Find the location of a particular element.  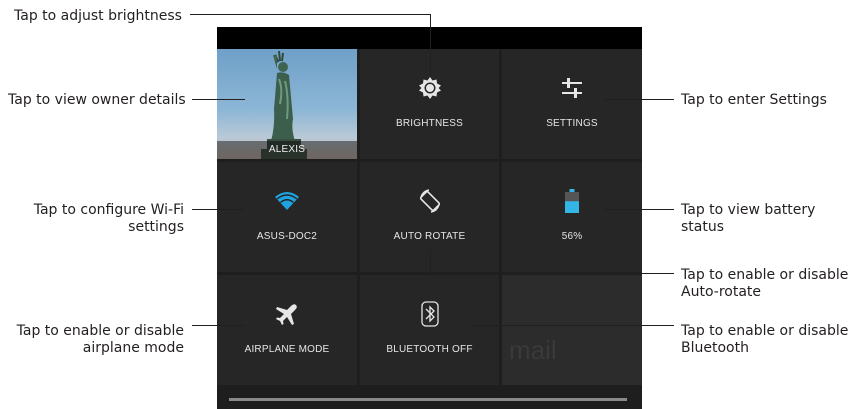

leader-owner is located at coordinates (218, 99).